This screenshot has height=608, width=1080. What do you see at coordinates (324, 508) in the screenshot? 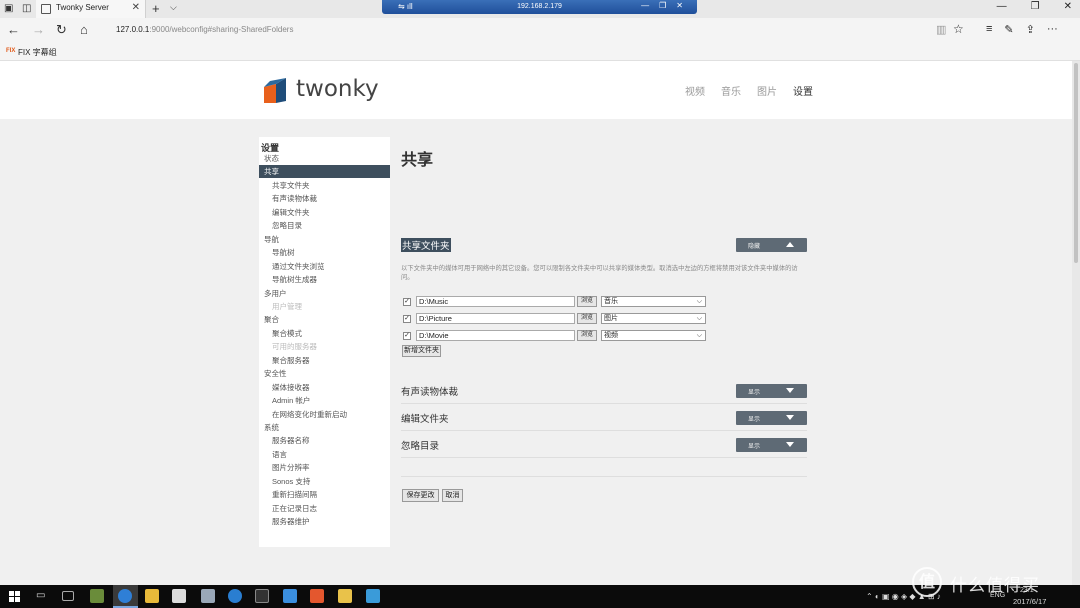
I see `sidebar-item: 正在记录日志` at bounding box center [324, 508].